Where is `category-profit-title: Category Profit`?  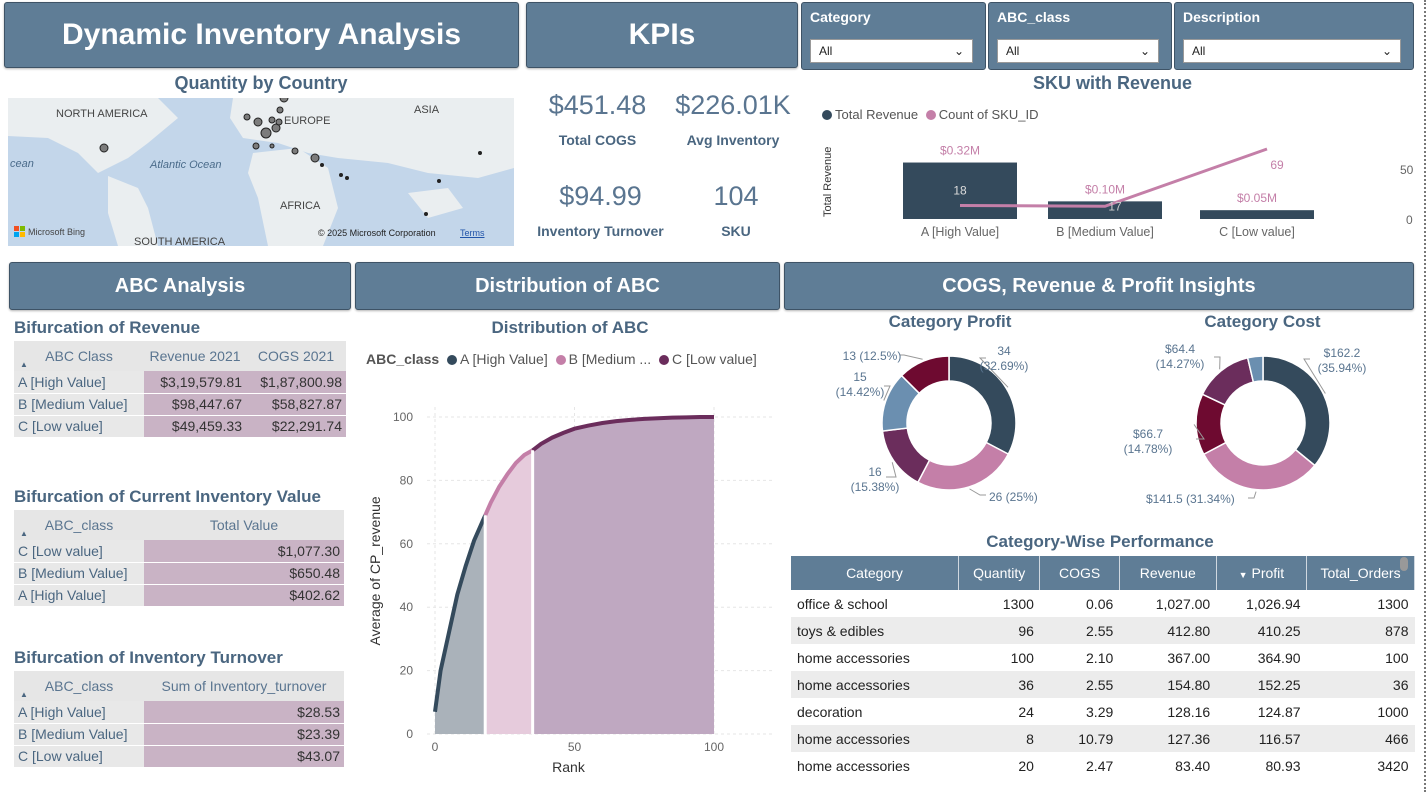
category-profit-title: Category Profit is located at coordinates (950, 321).